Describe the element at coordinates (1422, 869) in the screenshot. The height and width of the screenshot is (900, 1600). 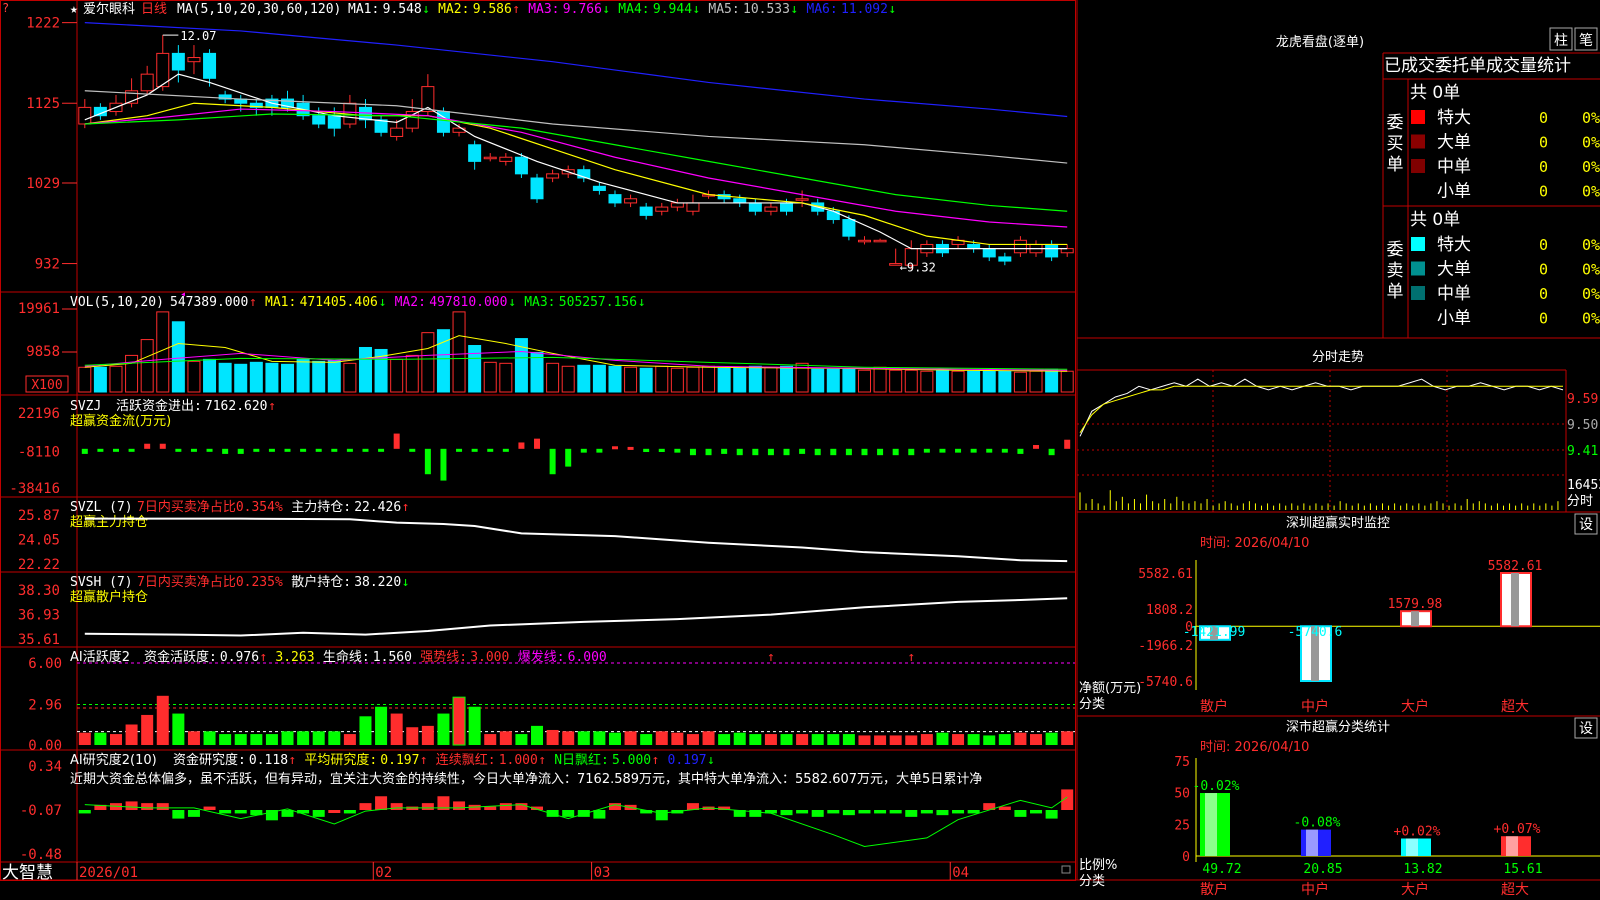
I see `ssfl-value-label: 13.82` at that location.